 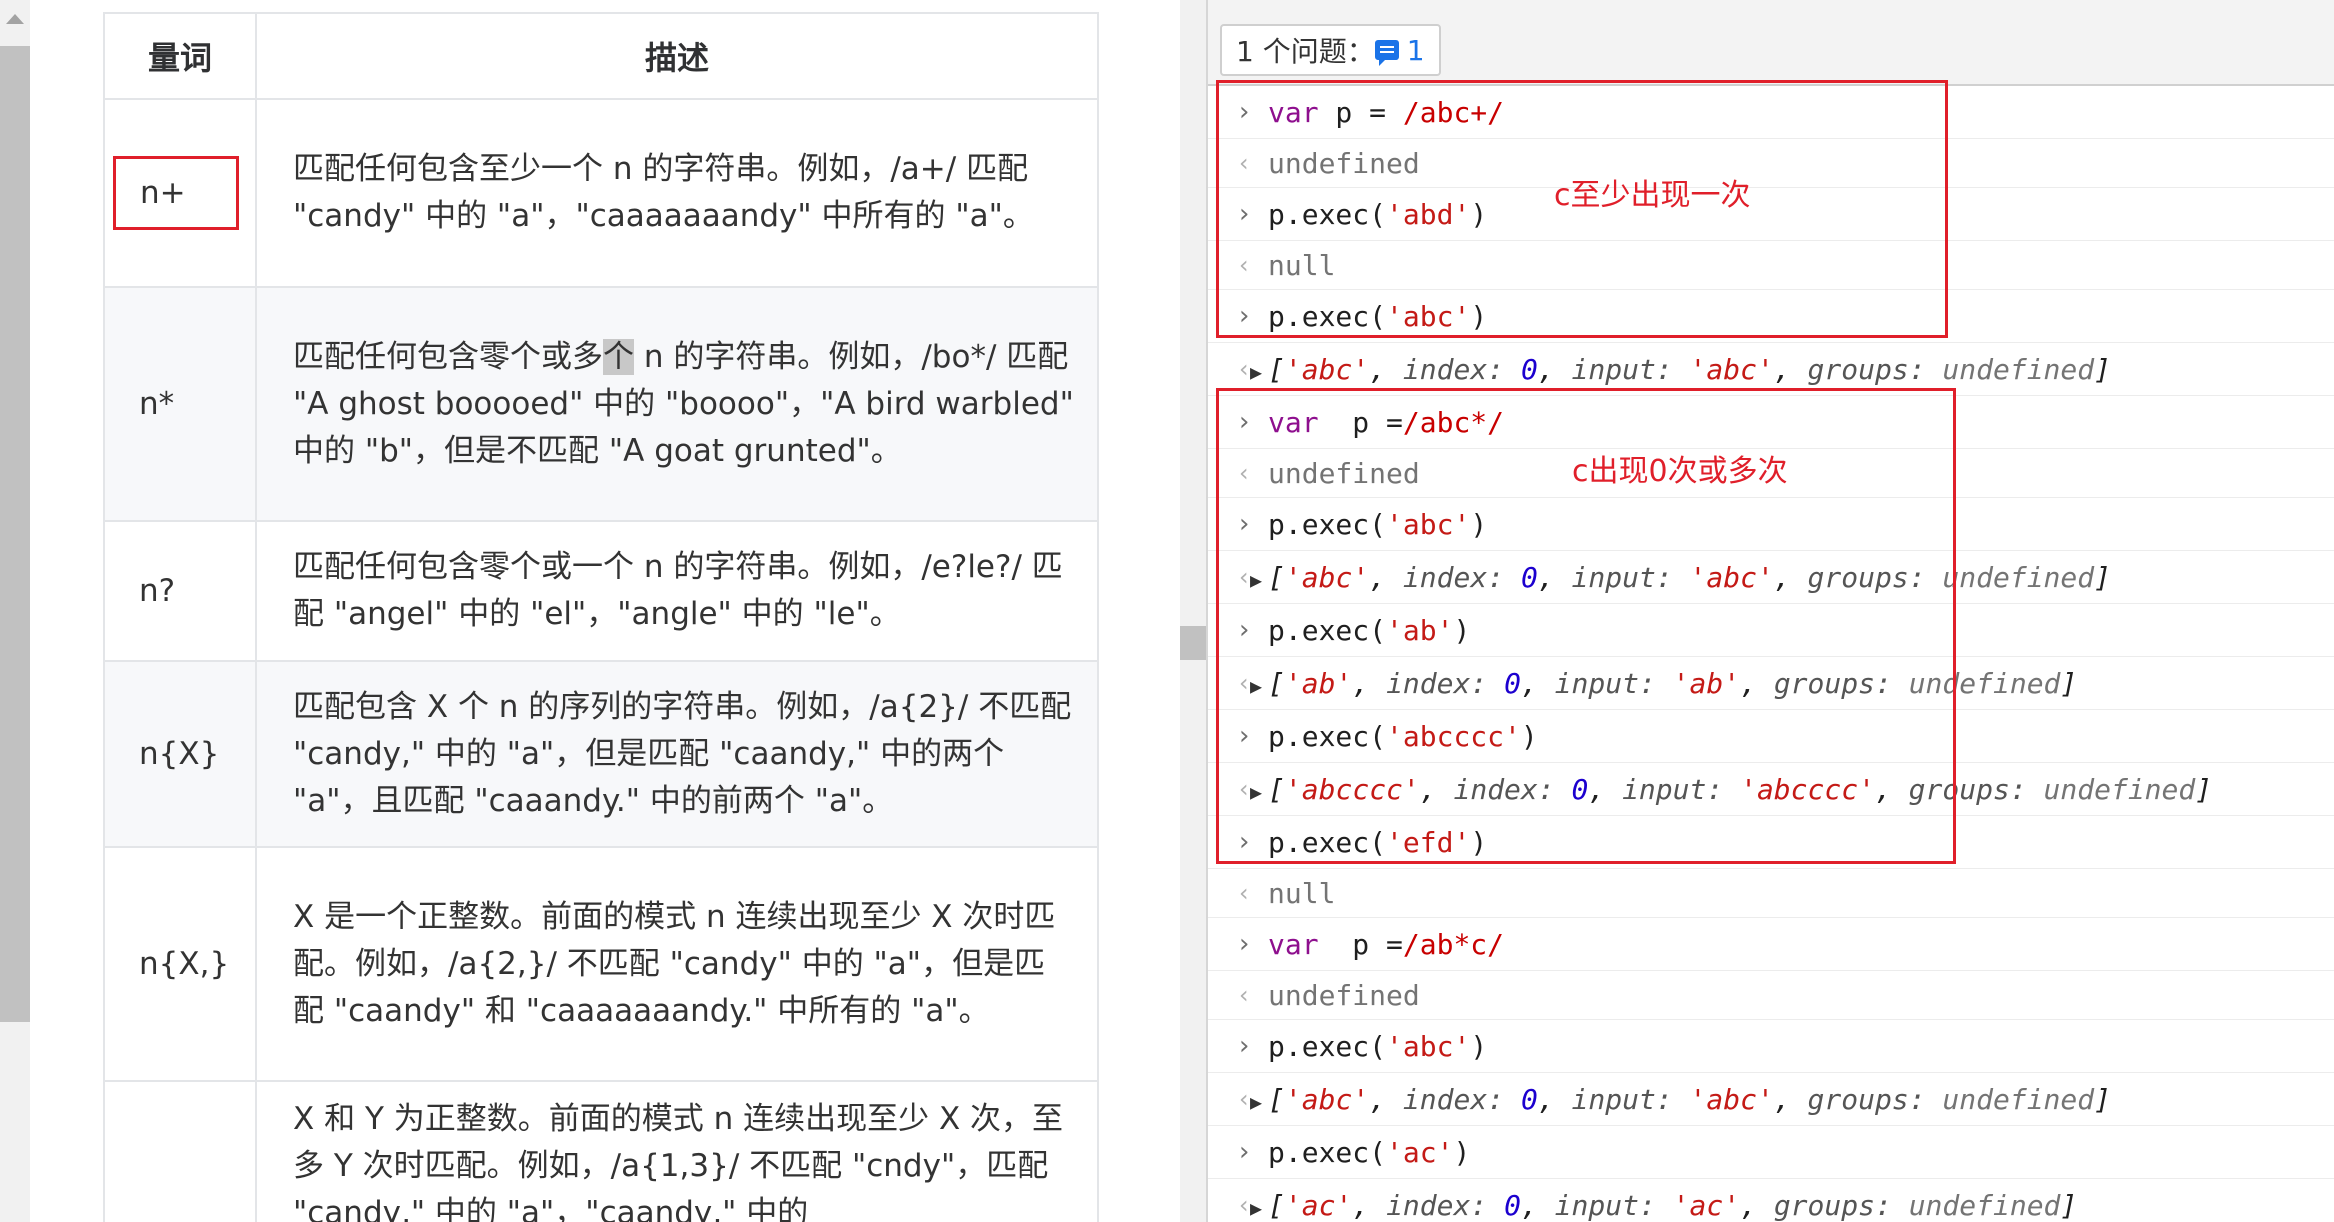 I want to click on console-input-line: › p.exec('abd'), so click(x=1771, y=214).